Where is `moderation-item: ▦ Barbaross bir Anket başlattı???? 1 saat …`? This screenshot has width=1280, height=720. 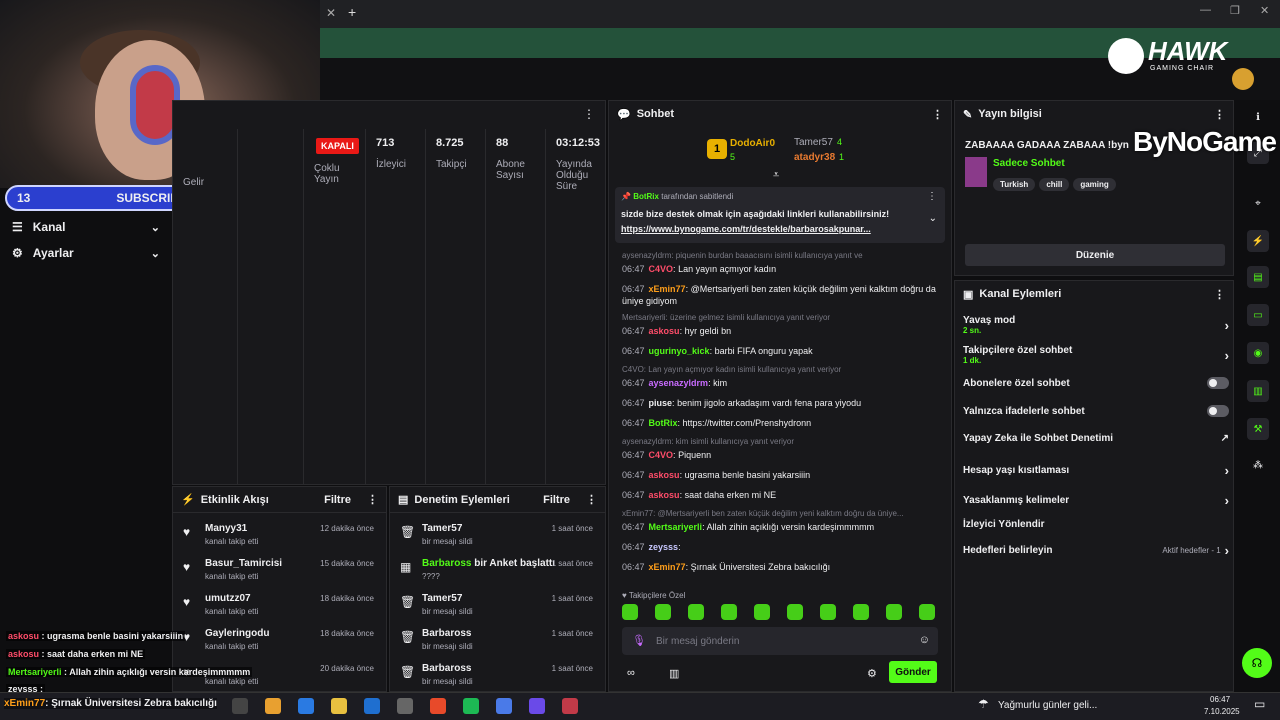
moderation-item: ▦ Barbaross bir Anket başlattı???? 1 saat … is located at coordinates (497, 573).